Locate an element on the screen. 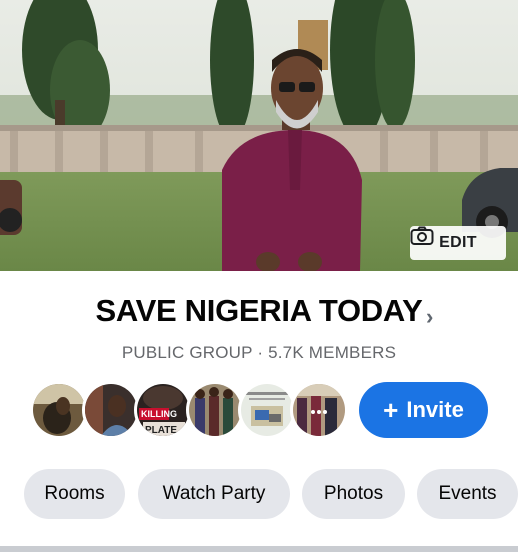  invite-button: + Invite is located at coordinates (423, 410).